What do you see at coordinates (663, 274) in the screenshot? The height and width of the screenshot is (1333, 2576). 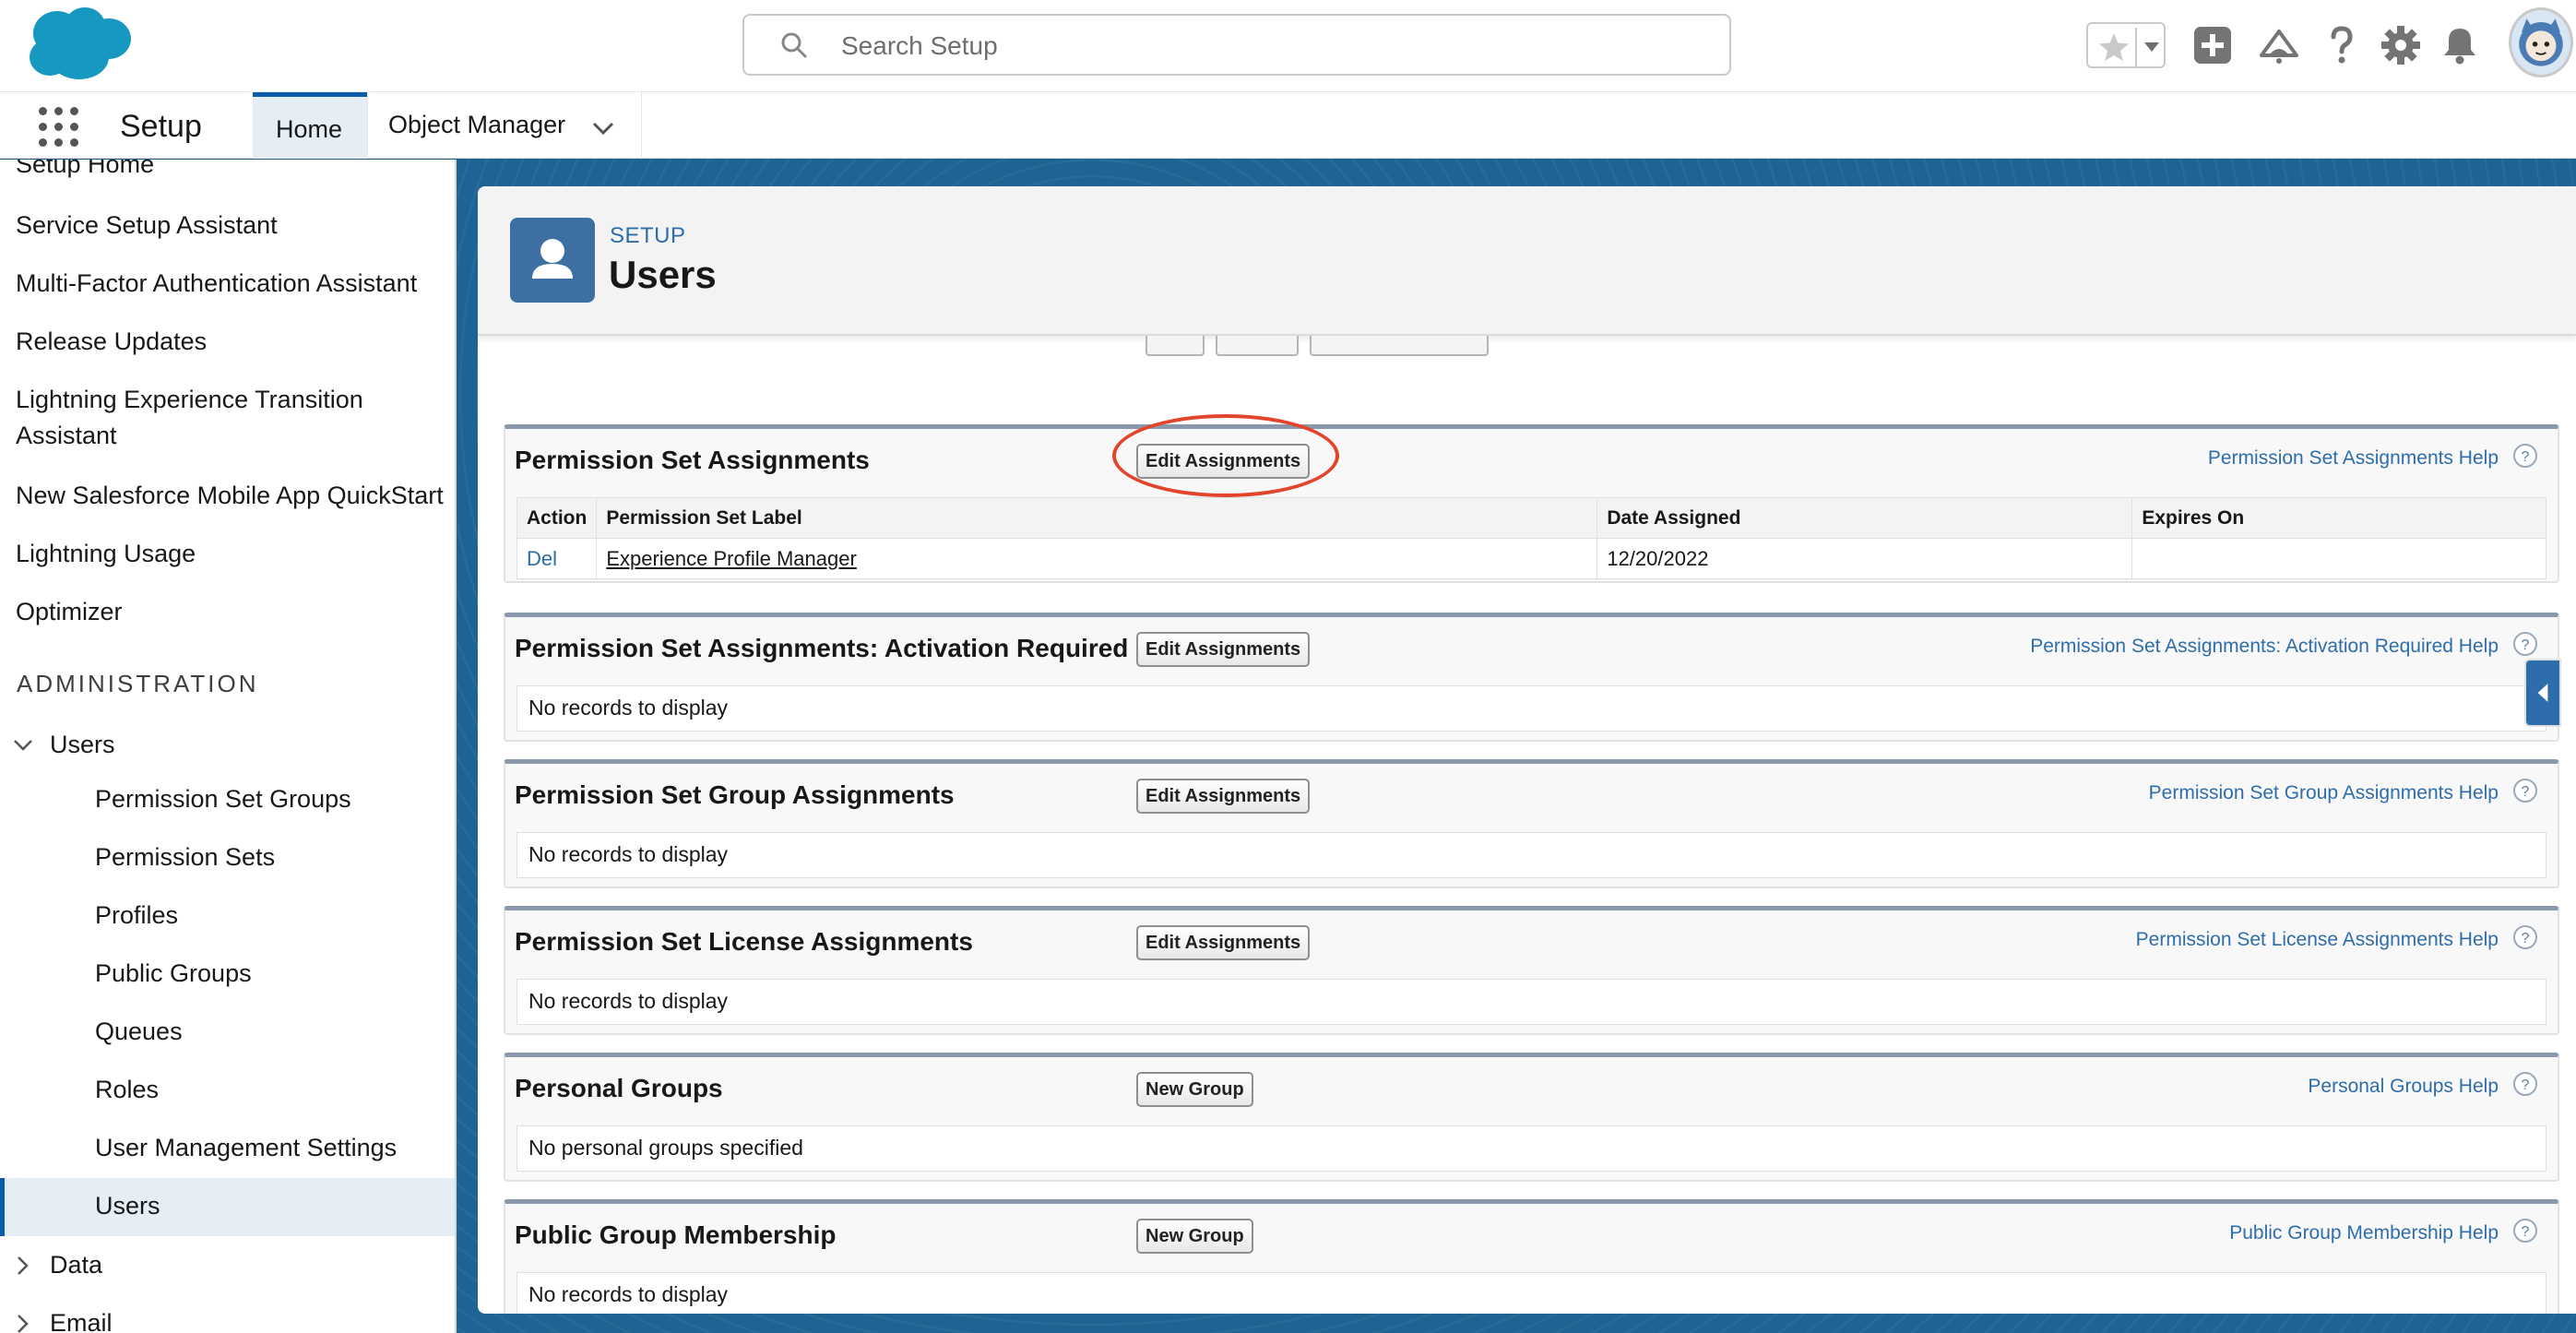 I see `page-title: Users` at bounding box center [663, 274].